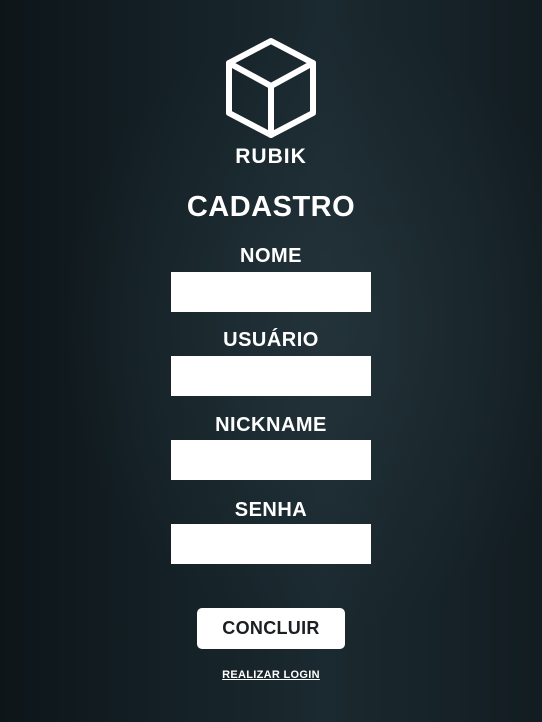  I want to click on login-link: REALIZAR LOGIN, so click(271, 675).